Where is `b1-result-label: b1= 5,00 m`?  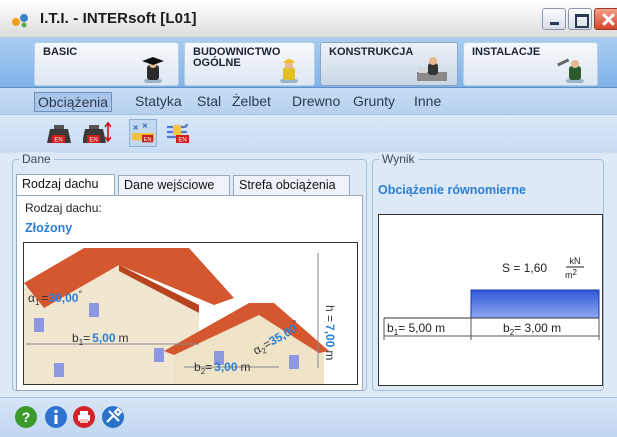
b1-result-label: b1= 5,00 m is located at coordinates (416, 329).